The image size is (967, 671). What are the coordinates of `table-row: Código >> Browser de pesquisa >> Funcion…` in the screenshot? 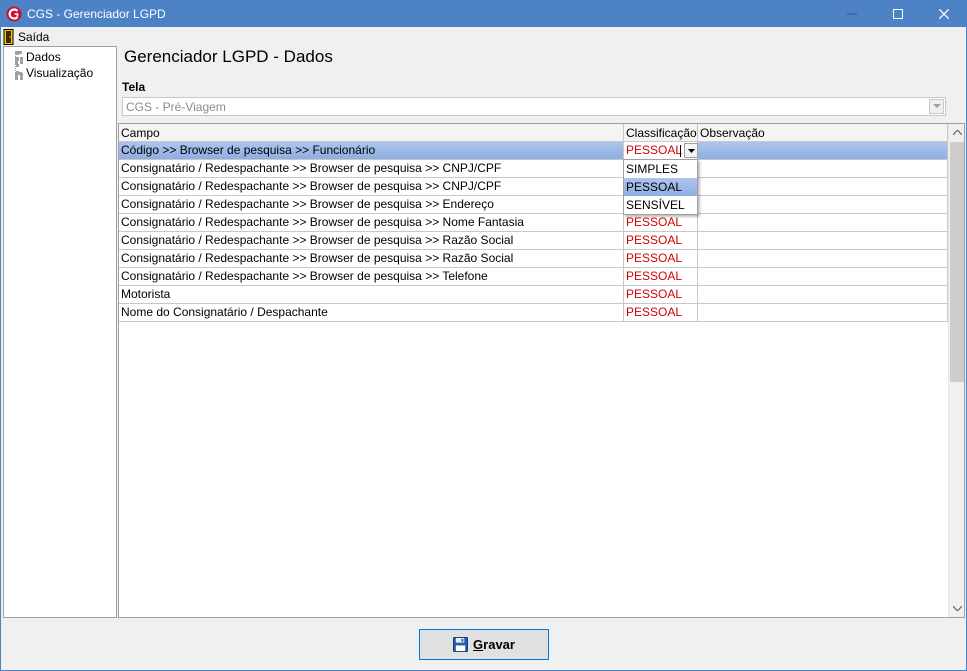 It's located at (533, 151).